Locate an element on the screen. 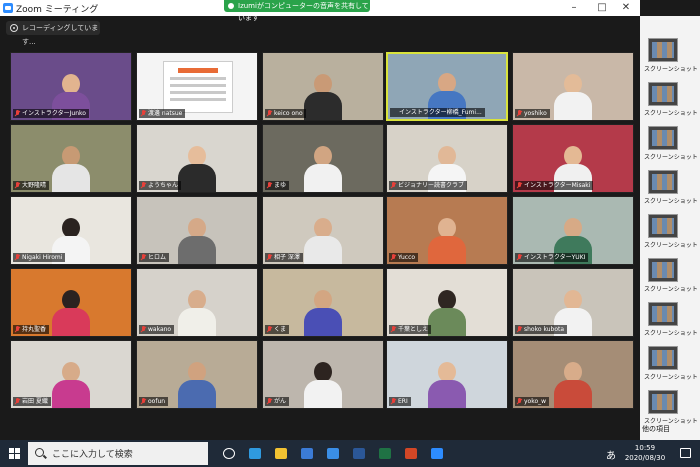 The width and height of the screenshot is (700, 467). participant-tile: インストラクターYUKI is located at coordinates (573, 230).